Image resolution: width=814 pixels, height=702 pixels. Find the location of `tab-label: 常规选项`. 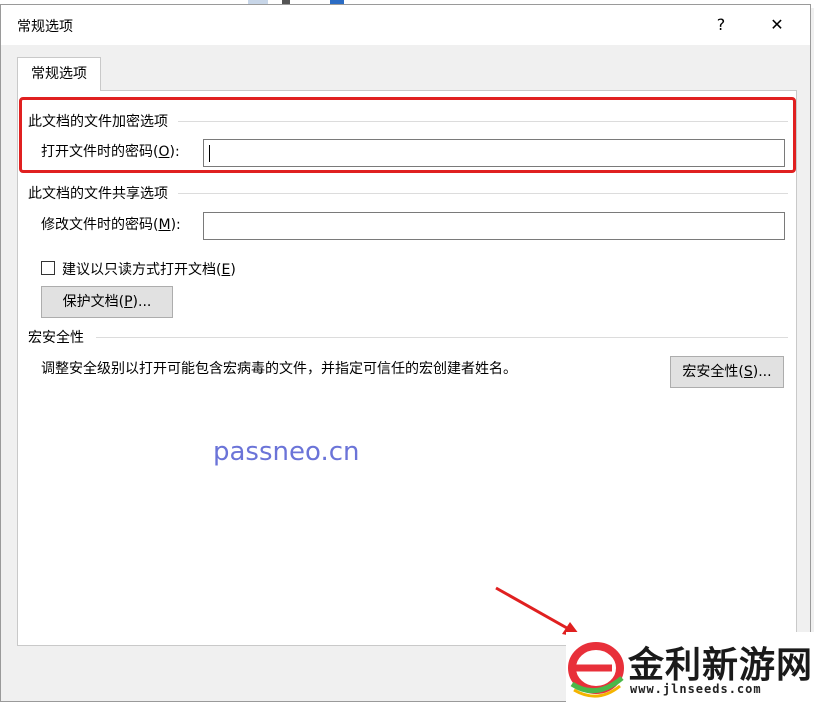

tab-label: 常规选项 is located at coordinates (59, 74).